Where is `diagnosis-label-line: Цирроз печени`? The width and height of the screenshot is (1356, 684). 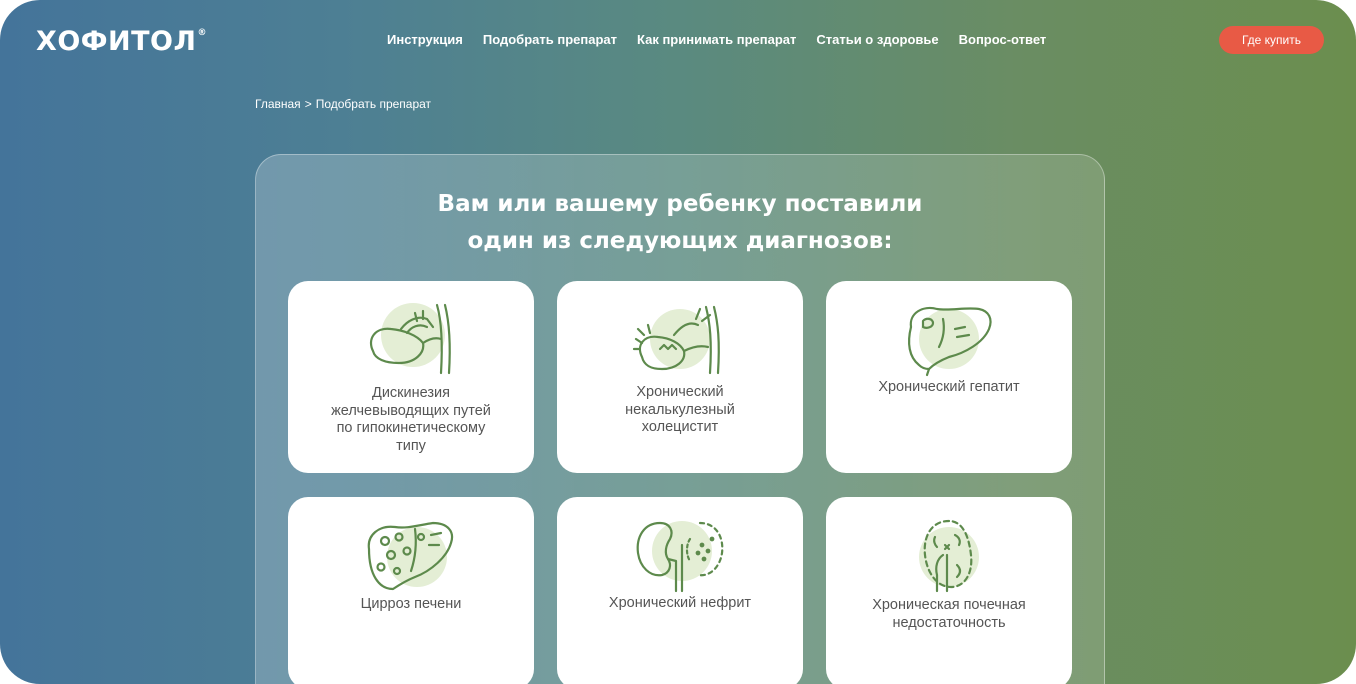 diagnosis-label-line: Цирроз печени is located at coordinates (411, 604).